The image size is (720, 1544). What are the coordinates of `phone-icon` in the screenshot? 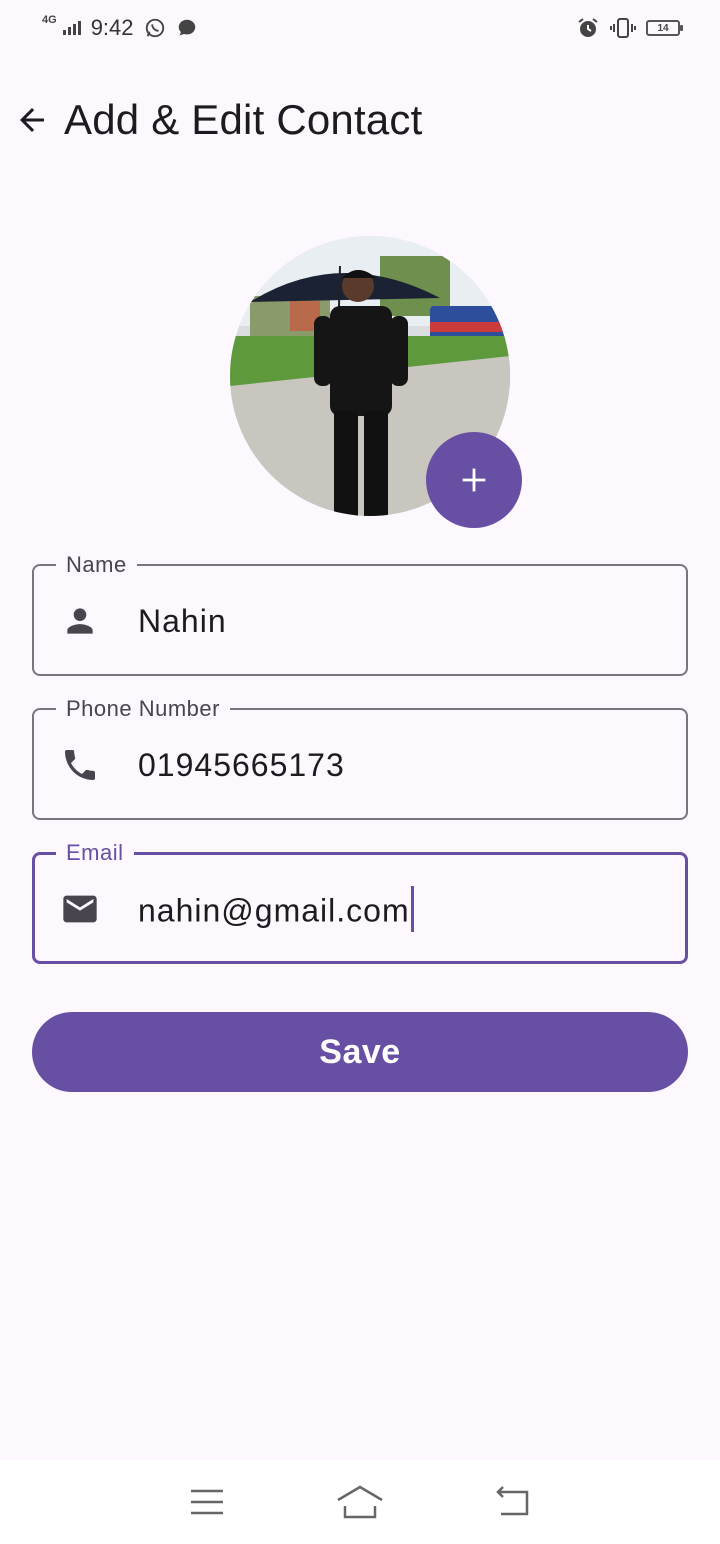 It's located at (80, 765).